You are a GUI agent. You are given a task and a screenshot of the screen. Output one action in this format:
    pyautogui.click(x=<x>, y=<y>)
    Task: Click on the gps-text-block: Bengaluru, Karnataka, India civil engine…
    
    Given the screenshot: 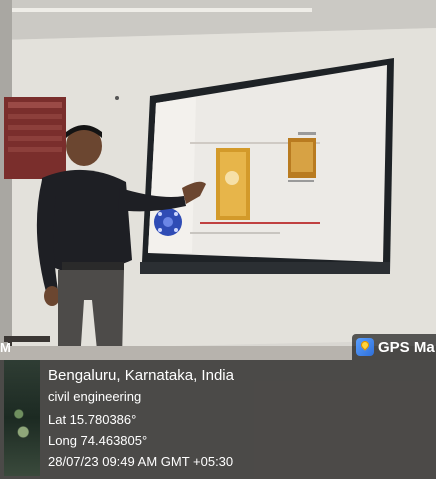 What is the action you would take?
    pyautogui.click(x=141, y=419)
    